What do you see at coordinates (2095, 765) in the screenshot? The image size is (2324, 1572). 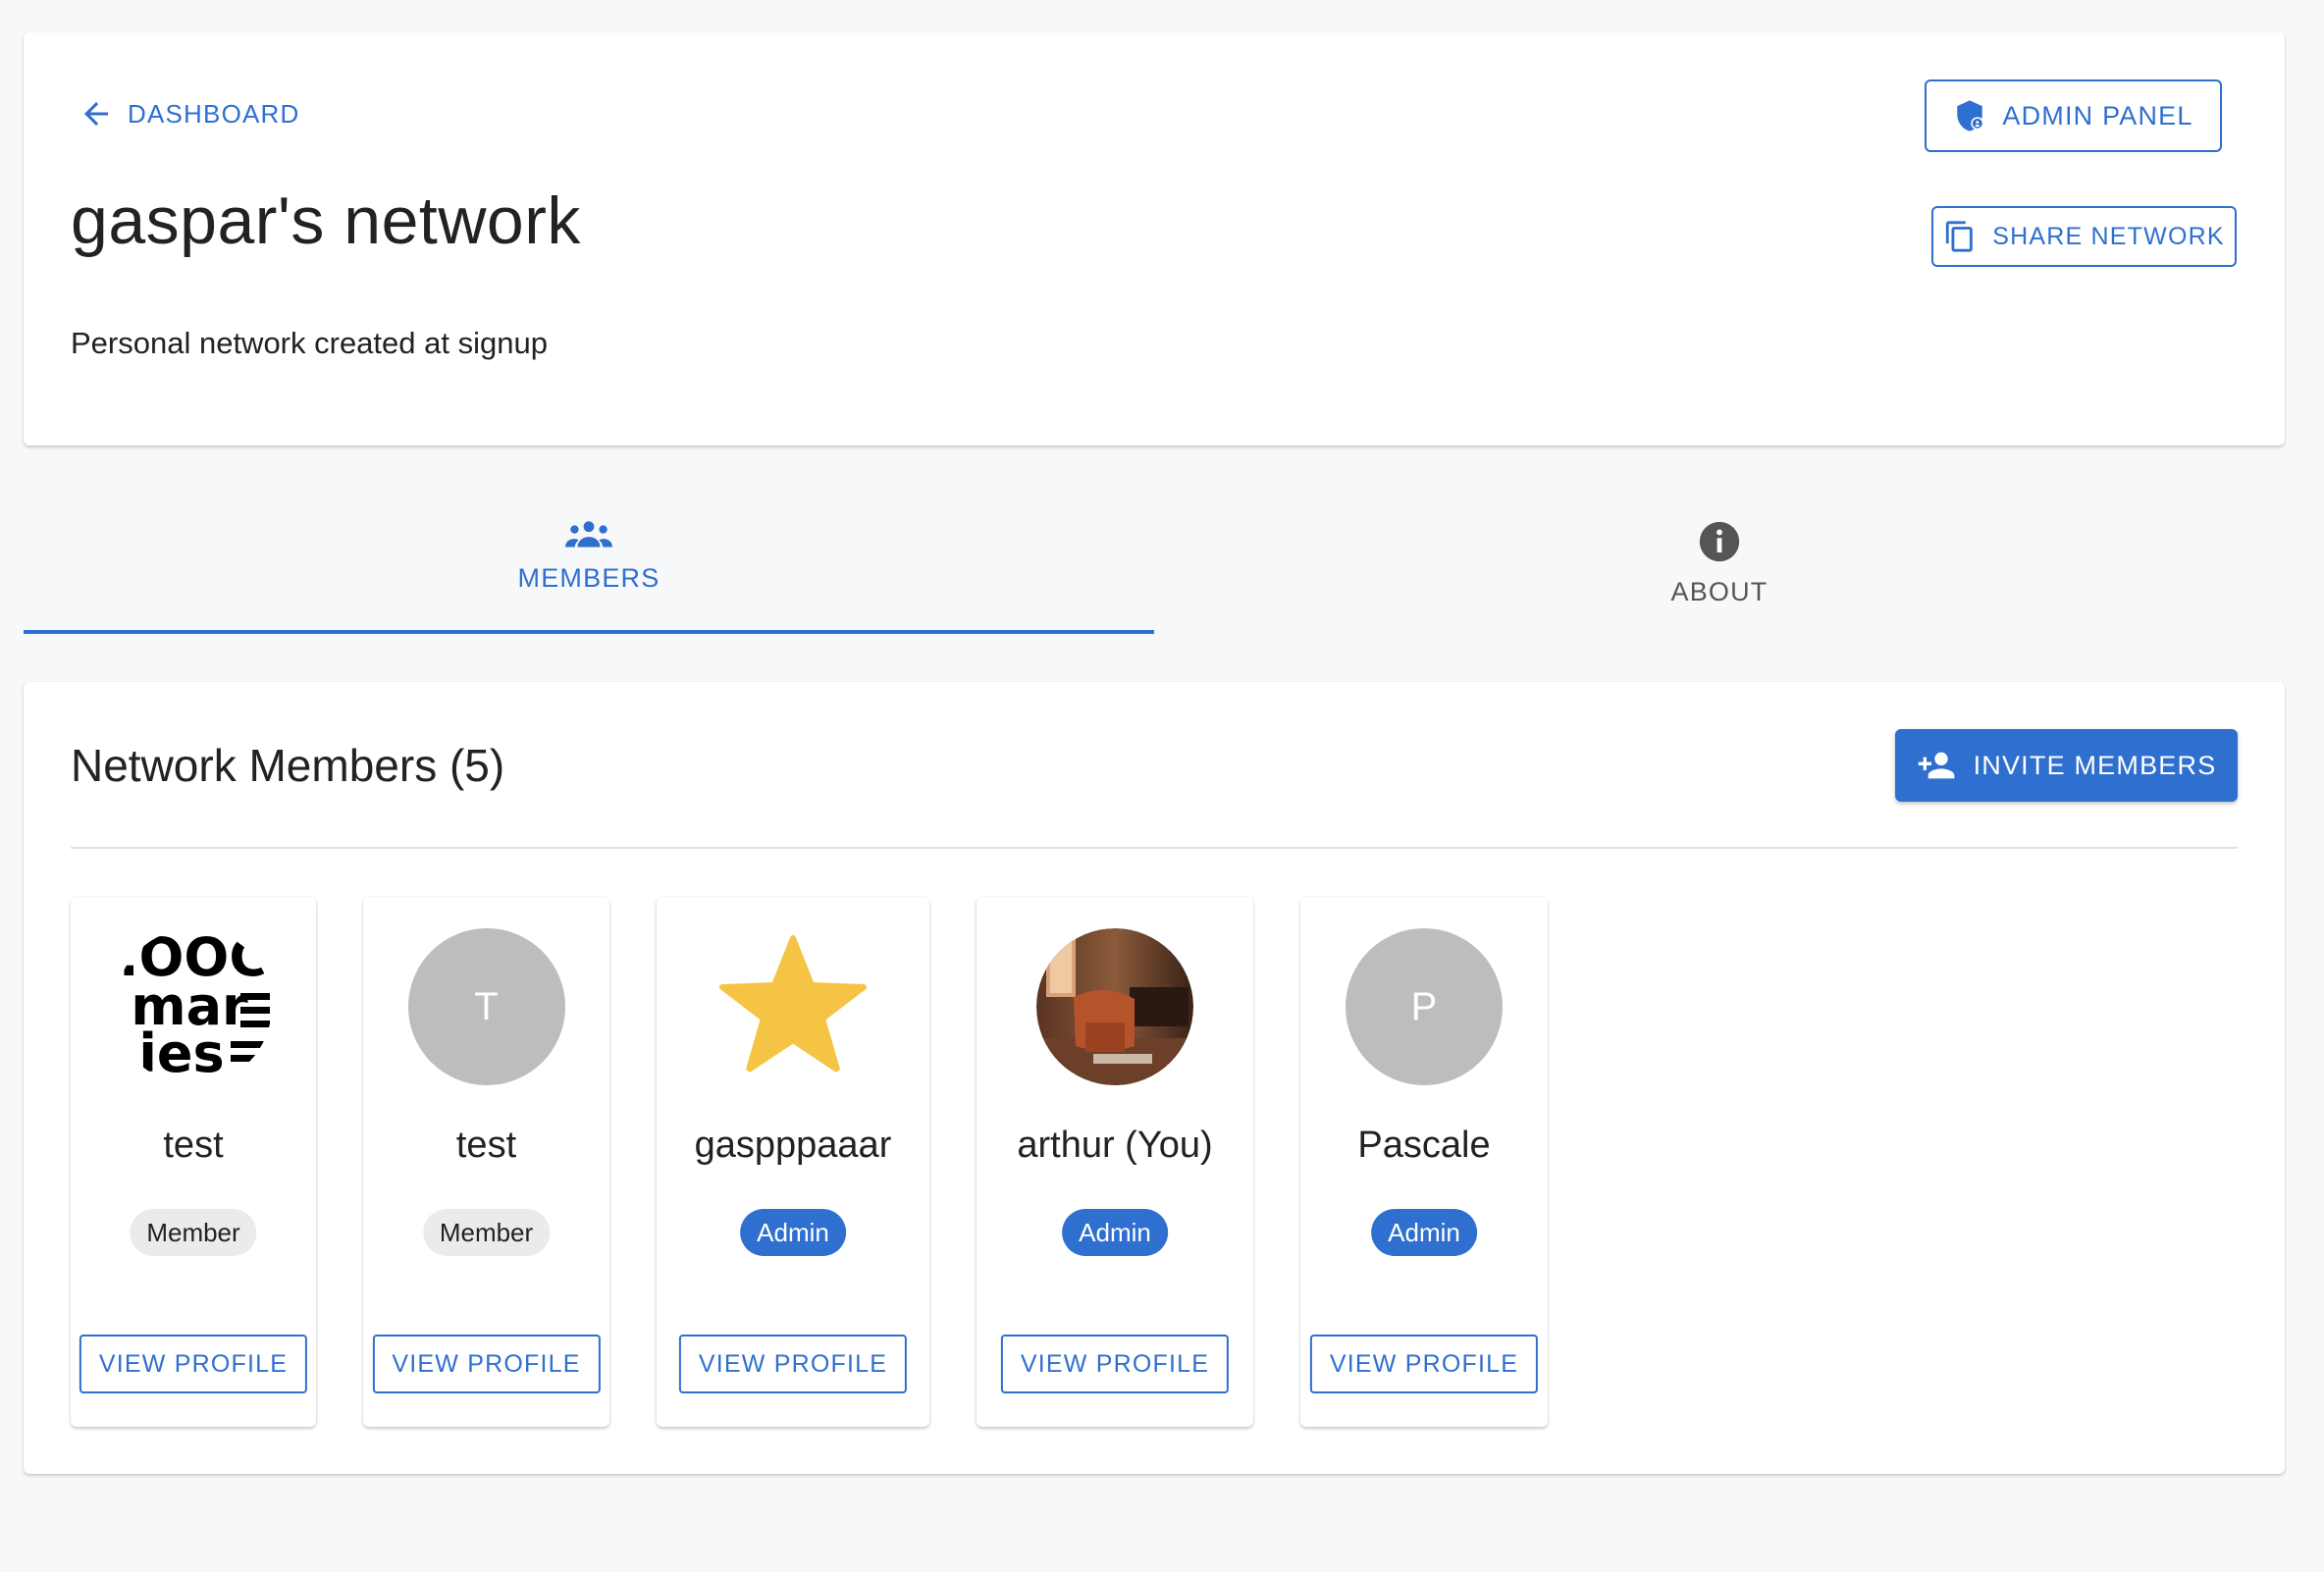 I see `invite-members-label: INVITE MEMBERS` at bounding box center [2095, 765].